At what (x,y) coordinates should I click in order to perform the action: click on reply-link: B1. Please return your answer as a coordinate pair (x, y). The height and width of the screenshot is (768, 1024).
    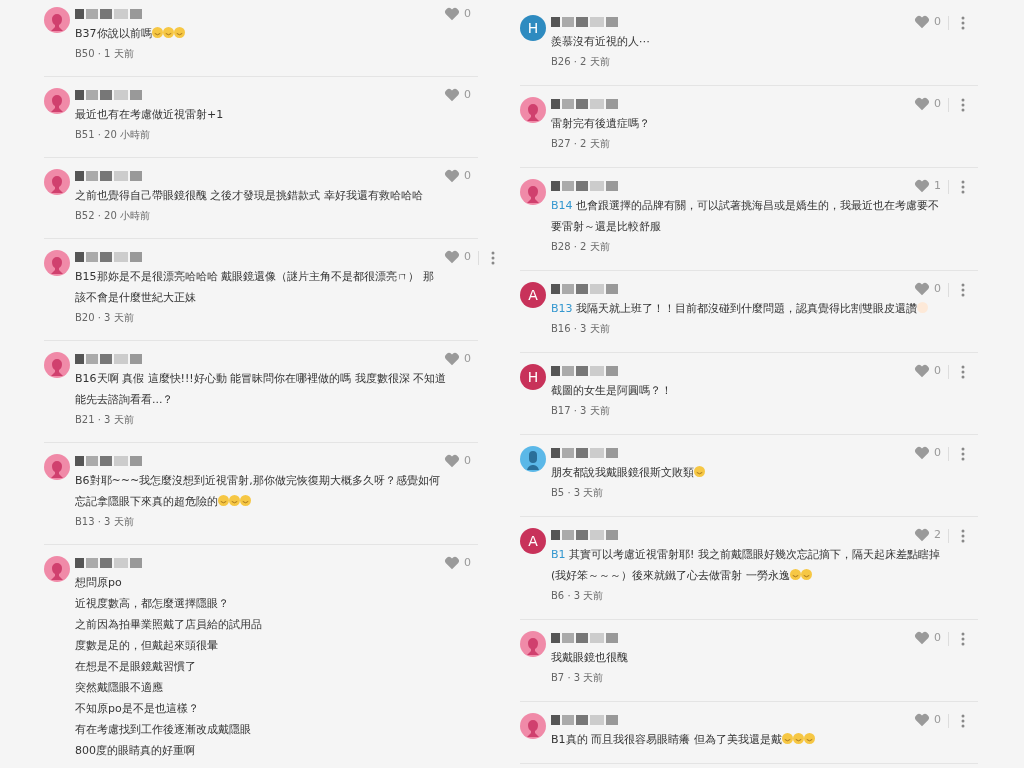
    Looking at the image, I should click on (560, 554).